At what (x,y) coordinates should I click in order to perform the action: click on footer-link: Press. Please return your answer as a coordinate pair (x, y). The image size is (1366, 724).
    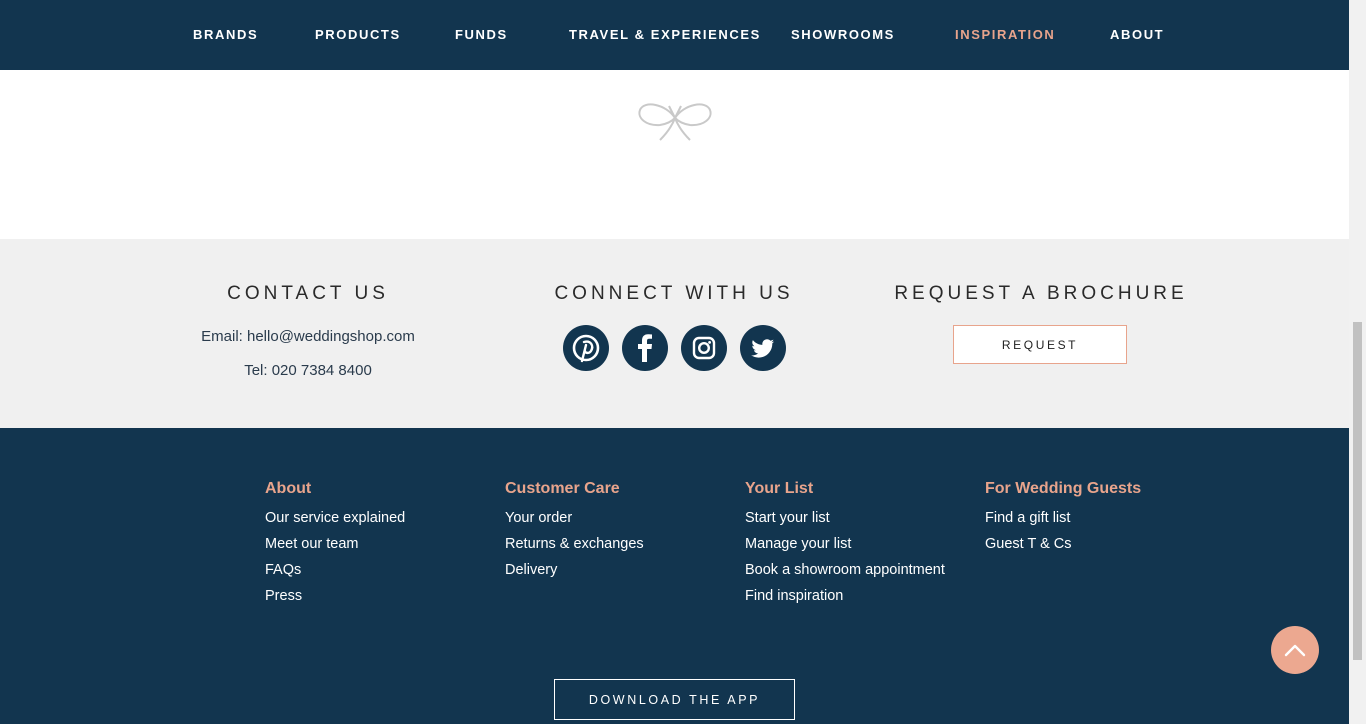
    Looking at the image, I should click on (335, 600).